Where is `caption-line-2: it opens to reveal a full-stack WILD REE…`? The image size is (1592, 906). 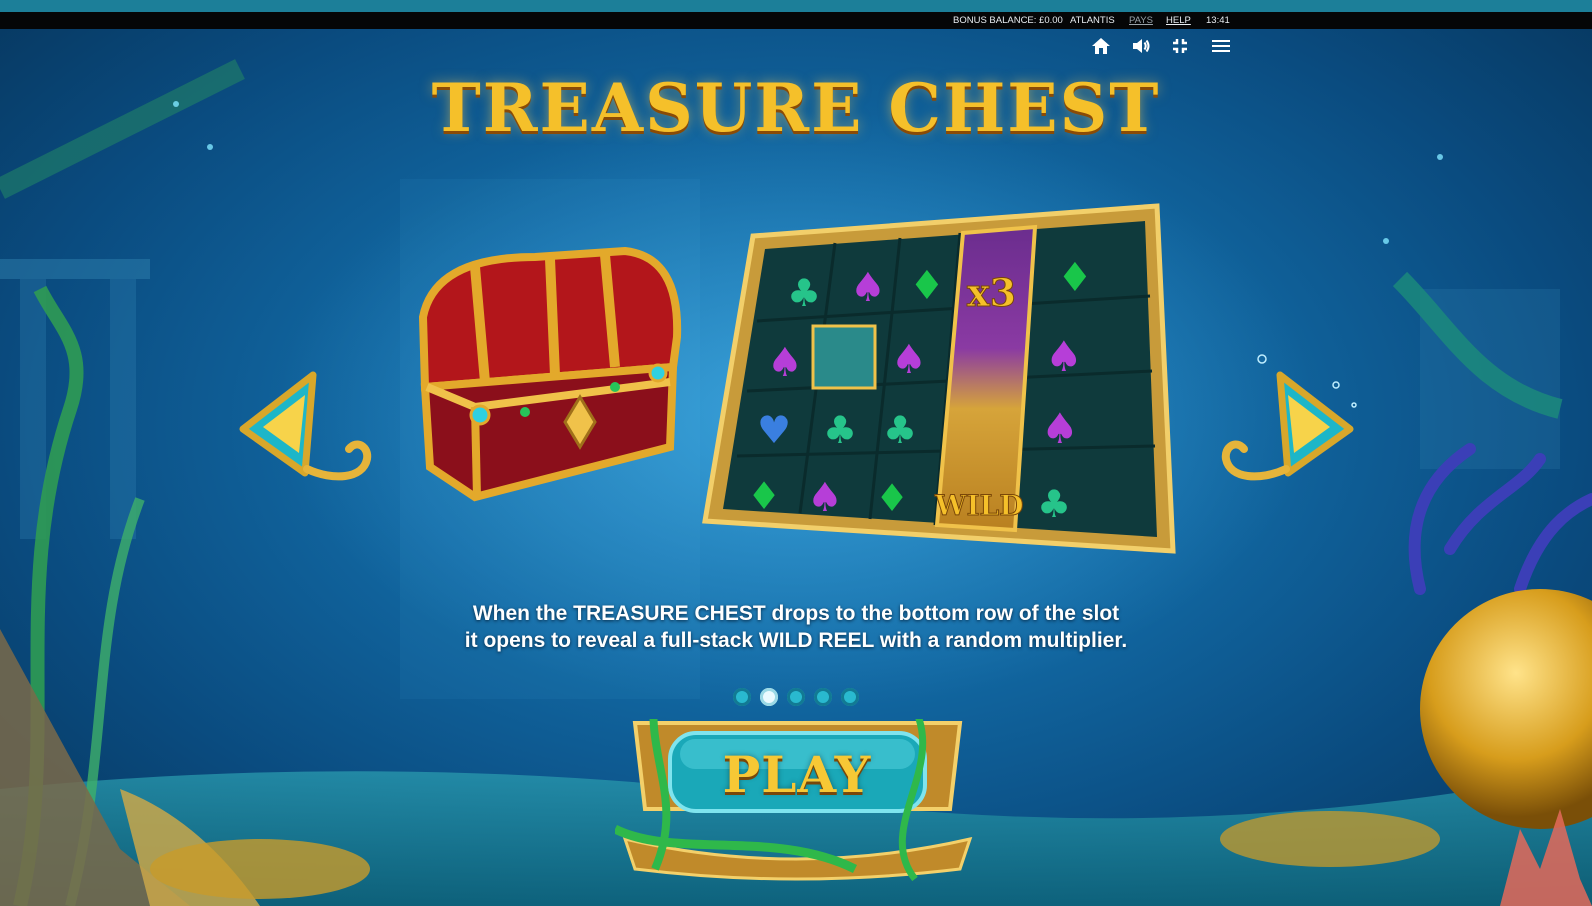
caption-line-2: it opens to reveal a full-stack WILD REE… is located at coordinates (796, 640).